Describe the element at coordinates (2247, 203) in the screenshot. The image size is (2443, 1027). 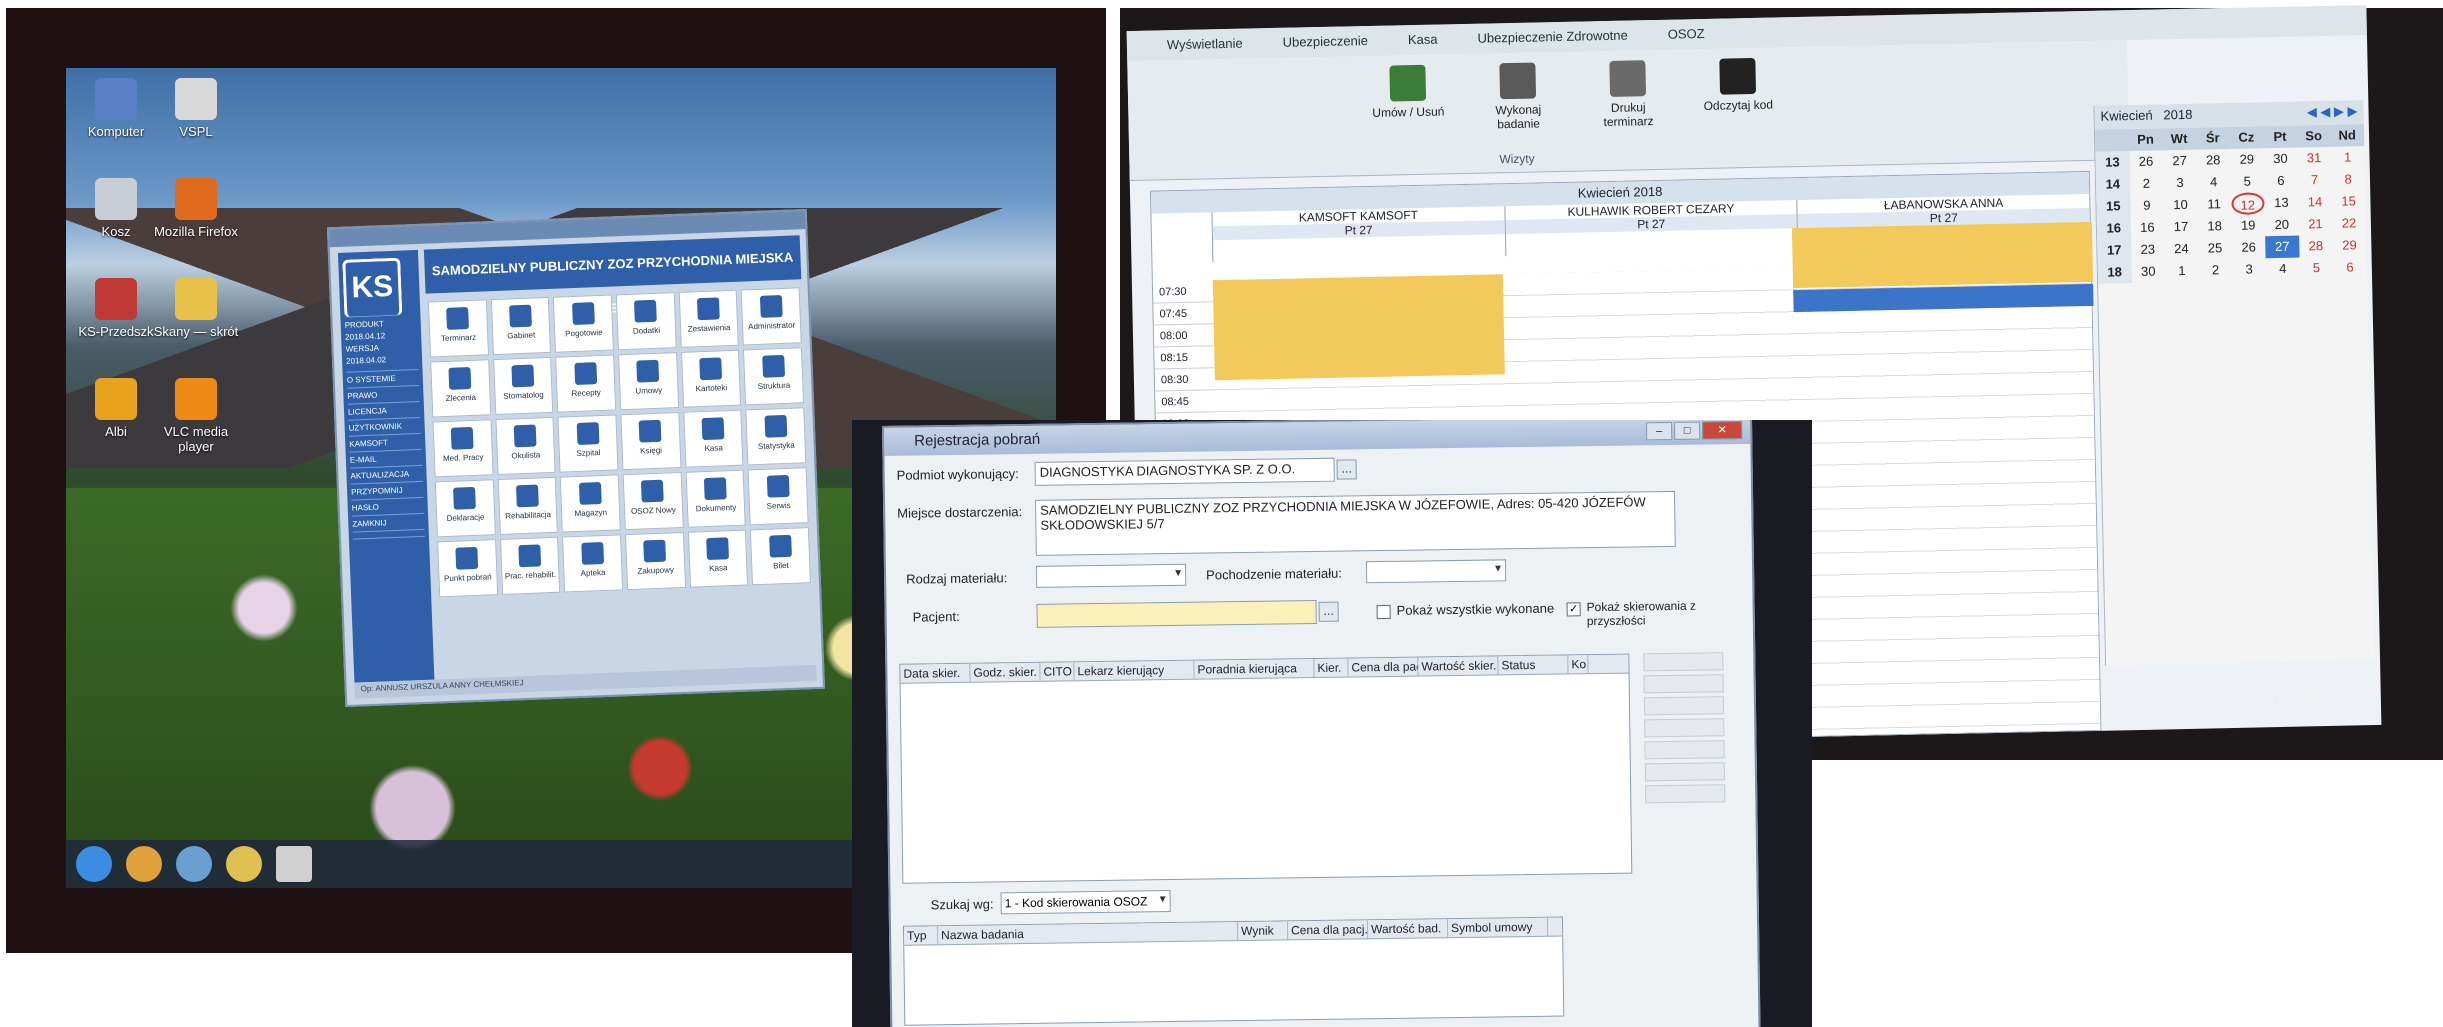
I see `calendar-day: 12` at that location.